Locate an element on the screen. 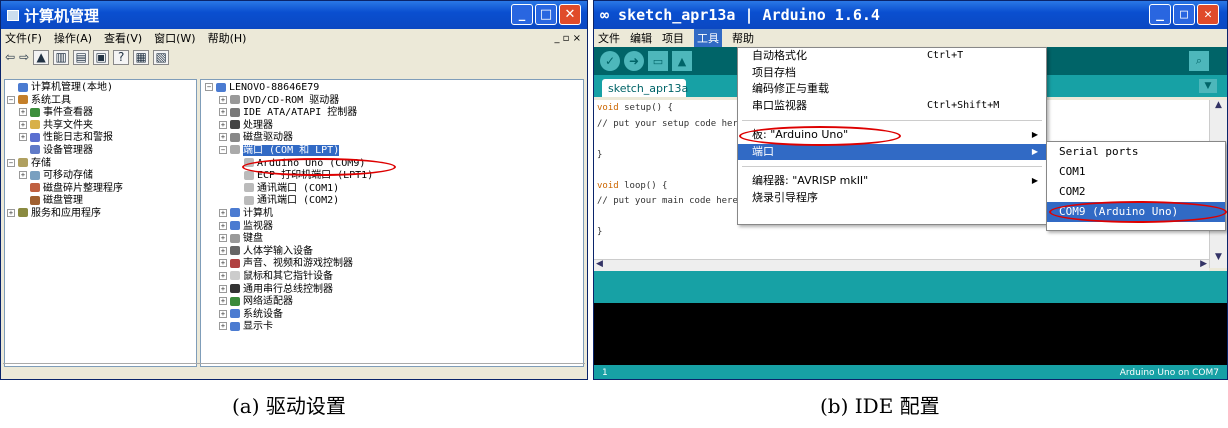 The height and width of the screenshot is (428, 1228). tools-menu-item: 编程器: "AVRISP mkII" ▶ is located at coordinates (892, 181).